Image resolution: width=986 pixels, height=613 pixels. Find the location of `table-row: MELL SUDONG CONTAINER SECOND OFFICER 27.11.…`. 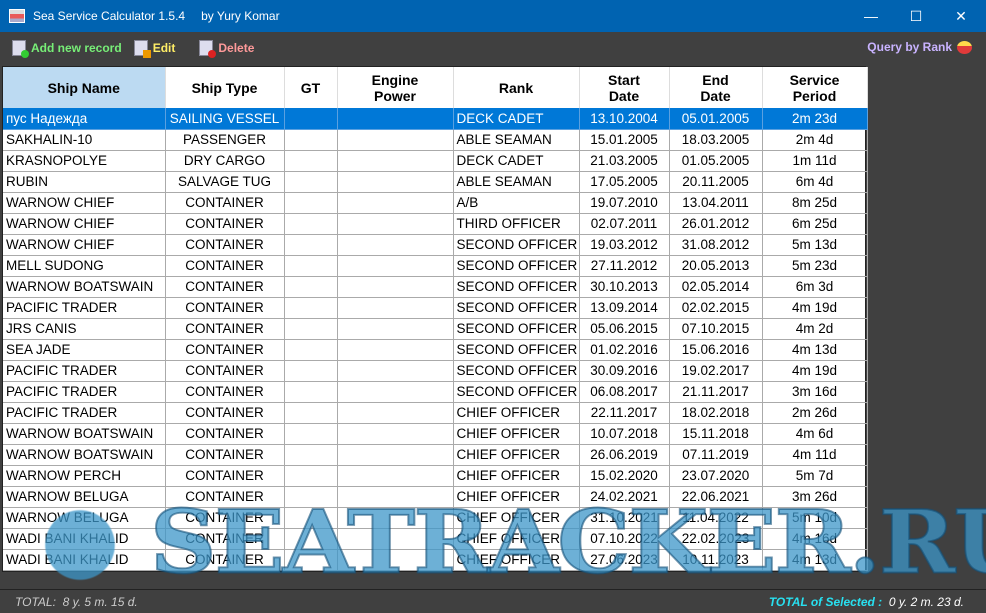

table-row: MELL SUDONG CONTAINER SECOND OFFICER 27.11.… is located at coordinates (435, 266).